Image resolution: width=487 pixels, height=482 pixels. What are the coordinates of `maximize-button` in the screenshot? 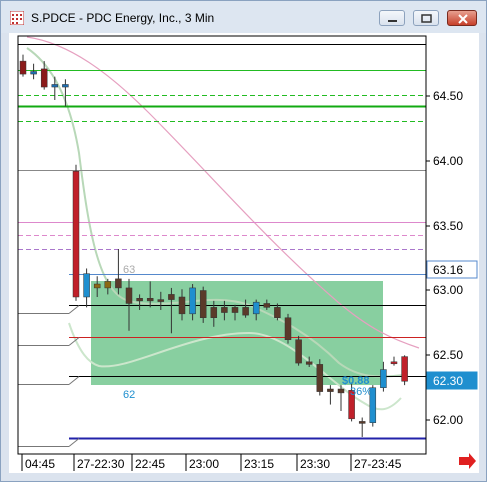 It's located at (426, 18).